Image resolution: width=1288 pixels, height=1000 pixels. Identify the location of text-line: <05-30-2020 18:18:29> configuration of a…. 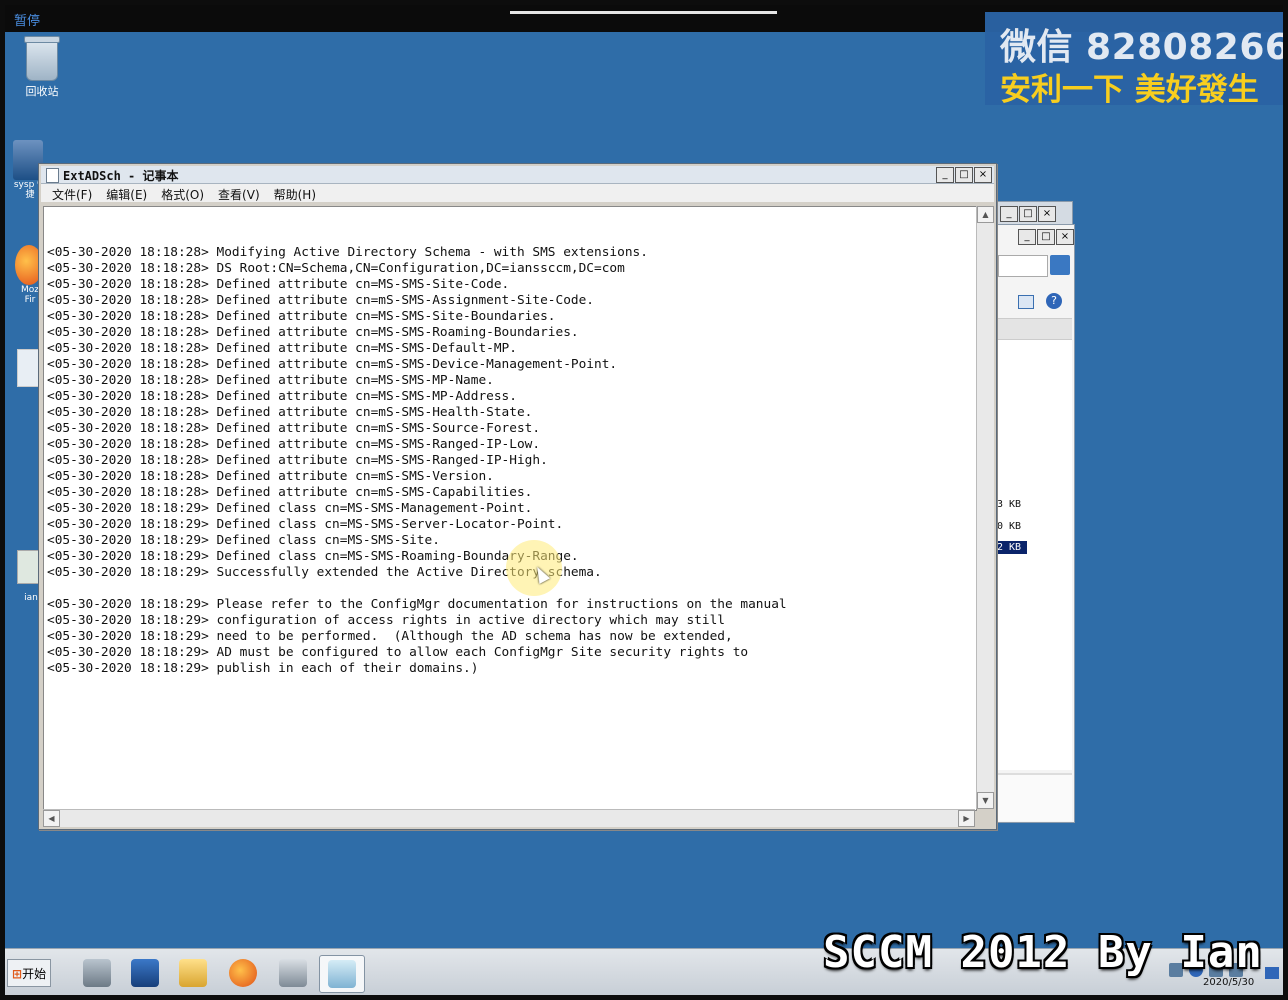
(386, 620).